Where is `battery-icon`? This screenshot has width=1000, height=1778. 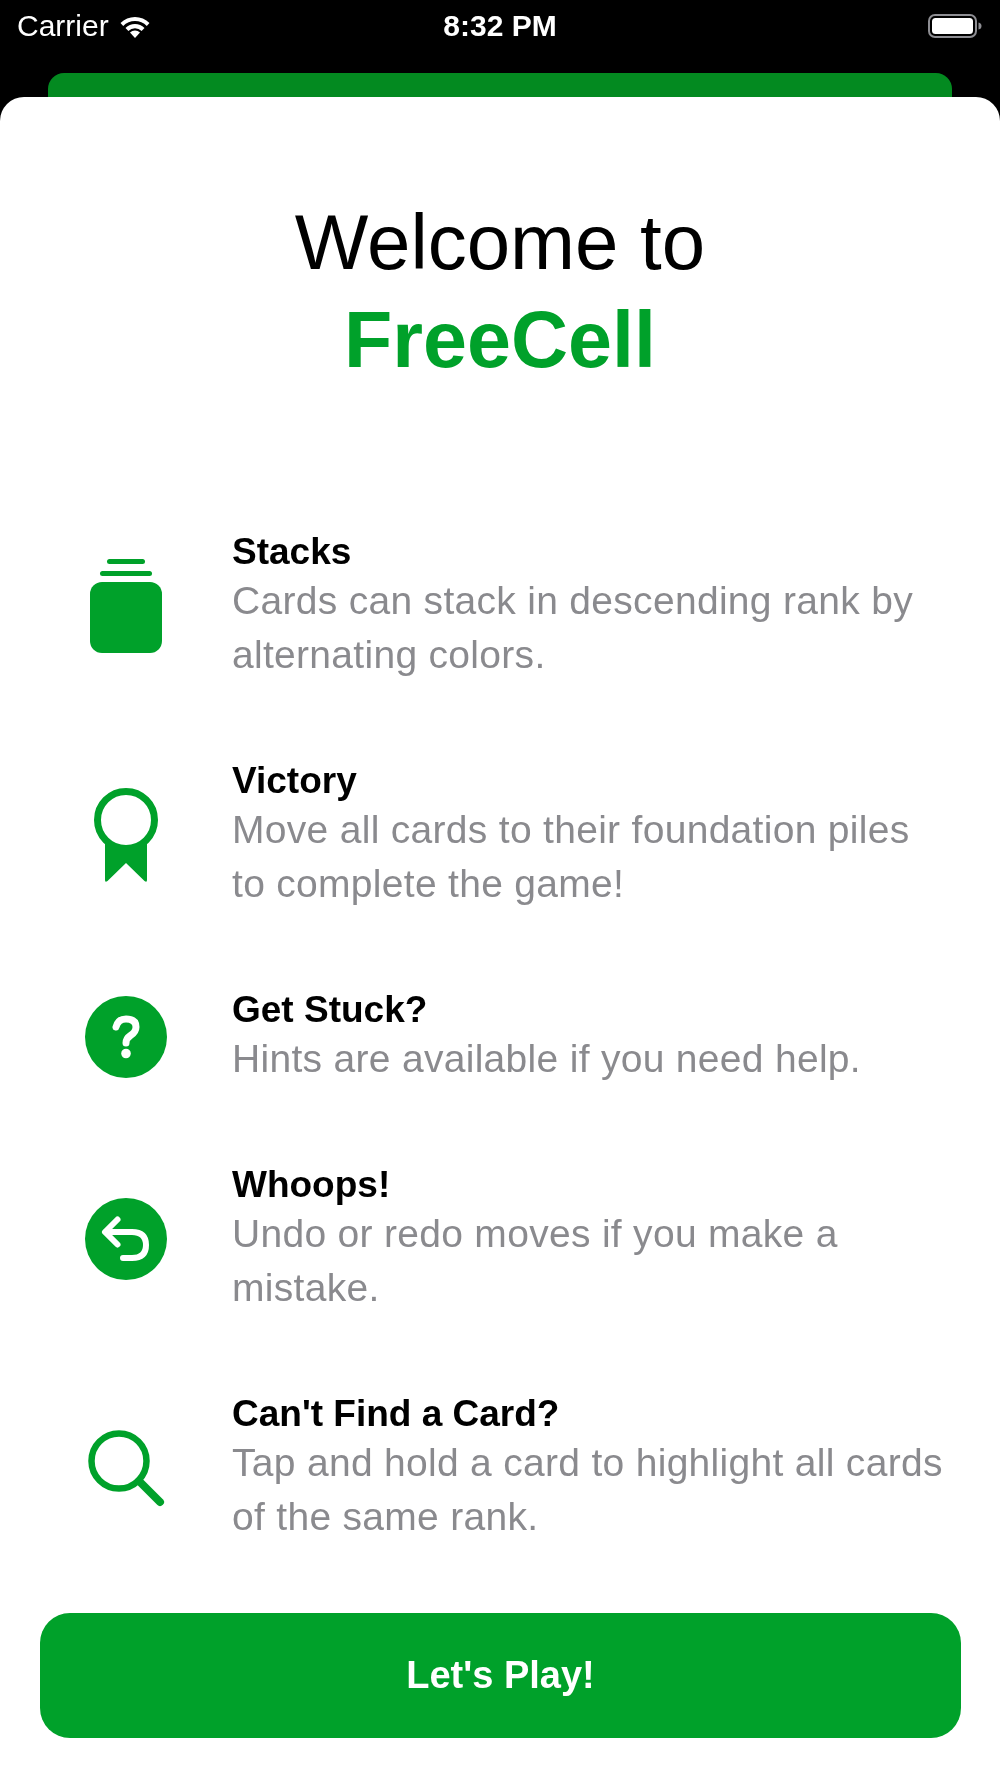 battery-icon is located at coordinates (955, 26).